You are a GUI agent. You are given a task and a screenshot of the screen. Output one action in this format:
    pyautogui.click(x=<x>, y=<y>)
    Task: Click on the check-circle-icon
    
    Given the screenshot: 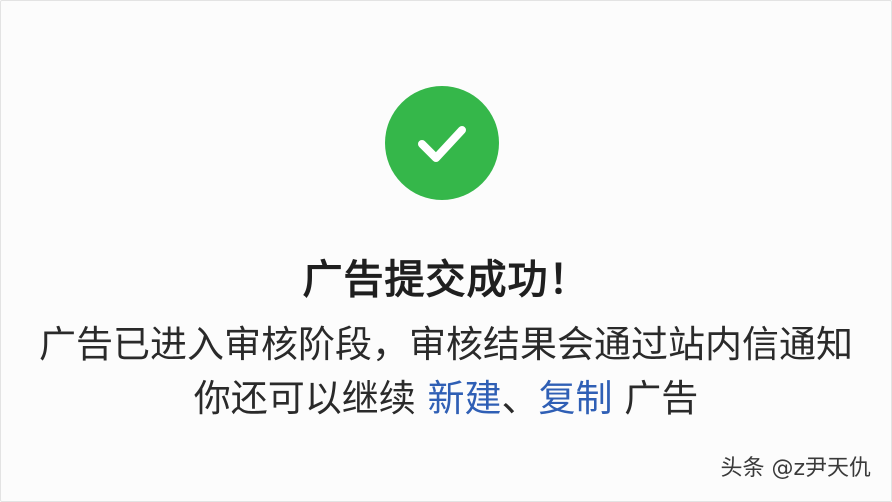 What is the action you would take?
    pyautogui.click(x=442, y=143)
    